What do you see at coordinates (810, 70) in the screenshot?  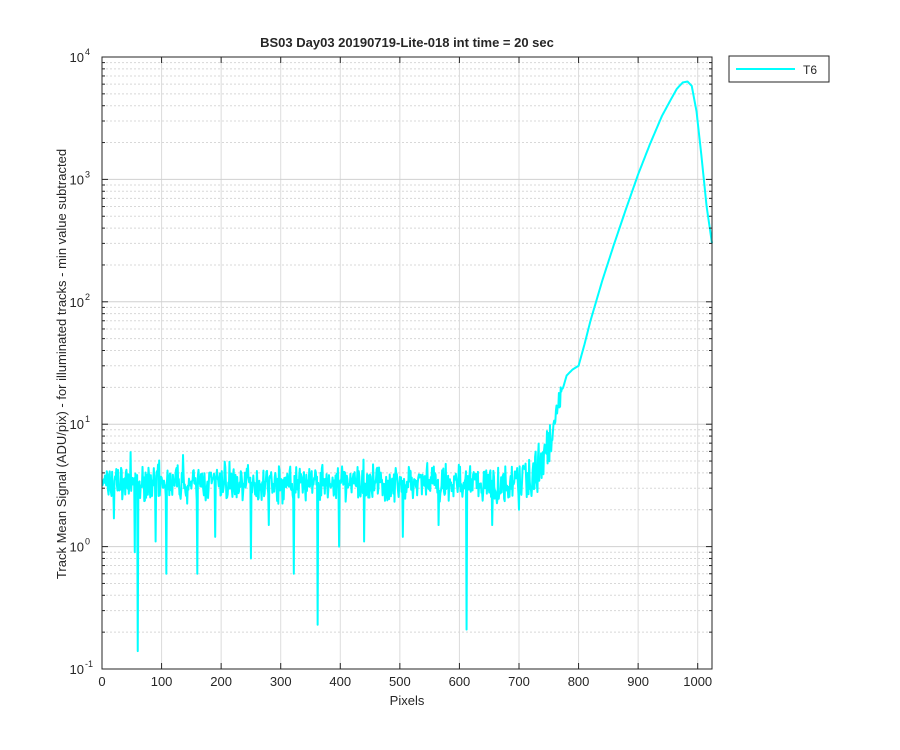 I see `legend-label: T6` at bounding box center [810, 70].